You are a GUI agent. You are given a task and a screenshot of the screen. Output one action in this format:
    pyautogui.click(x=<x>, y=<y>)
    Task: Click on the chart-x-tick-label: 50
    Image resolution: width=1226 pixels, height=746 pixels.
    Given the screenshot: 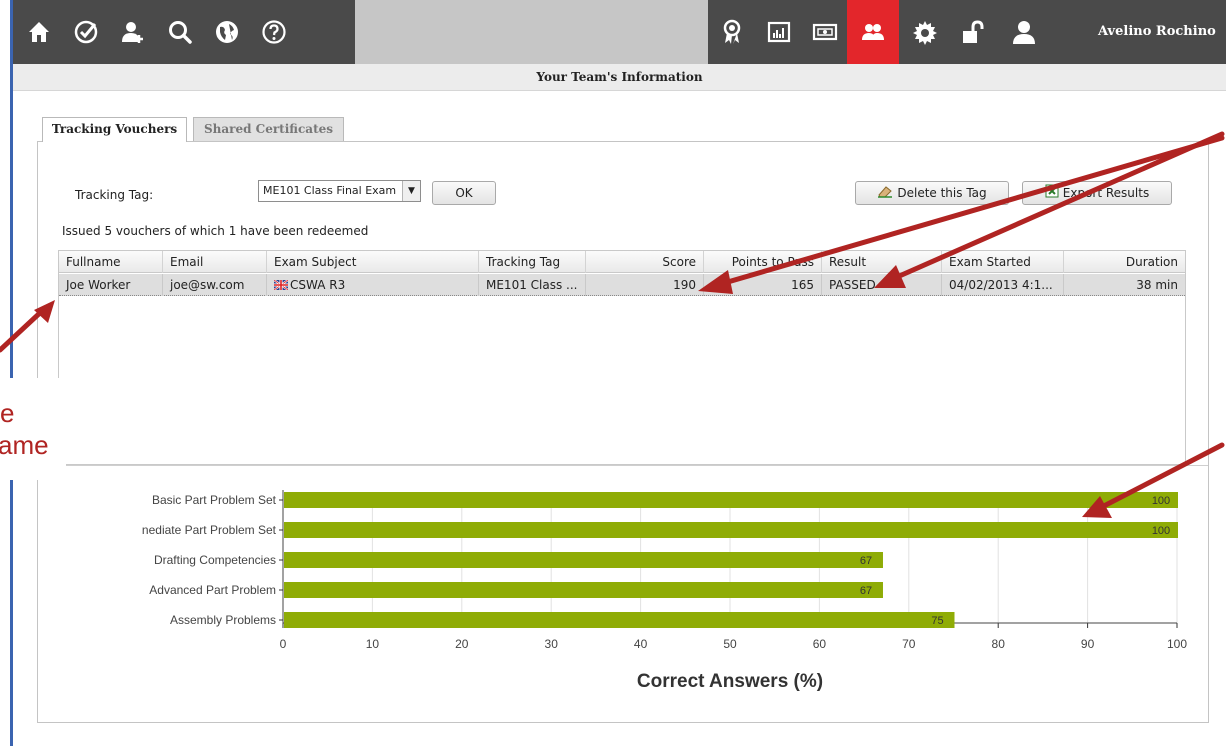 What is the action you would take?
    pyautogui.click(x=730, y=644)
    